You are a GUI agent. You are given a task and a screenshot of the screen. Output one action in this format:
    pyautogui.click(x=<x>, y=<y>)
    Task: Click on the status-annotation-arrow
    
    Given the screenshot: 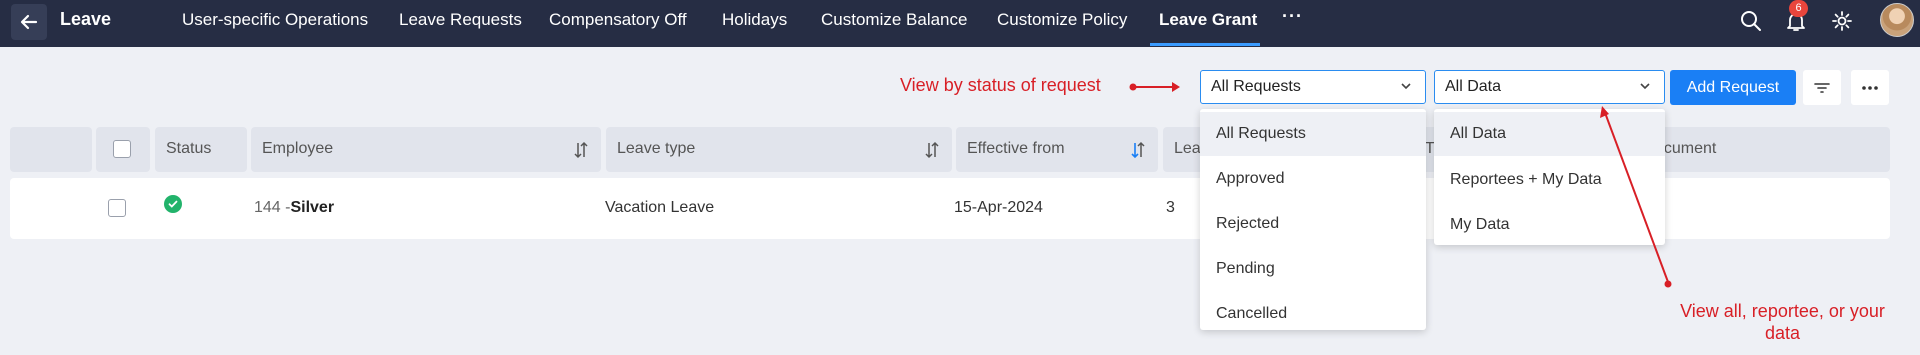 What is the action you would take?
    pyautogui.click(x=1154, y=87)
    